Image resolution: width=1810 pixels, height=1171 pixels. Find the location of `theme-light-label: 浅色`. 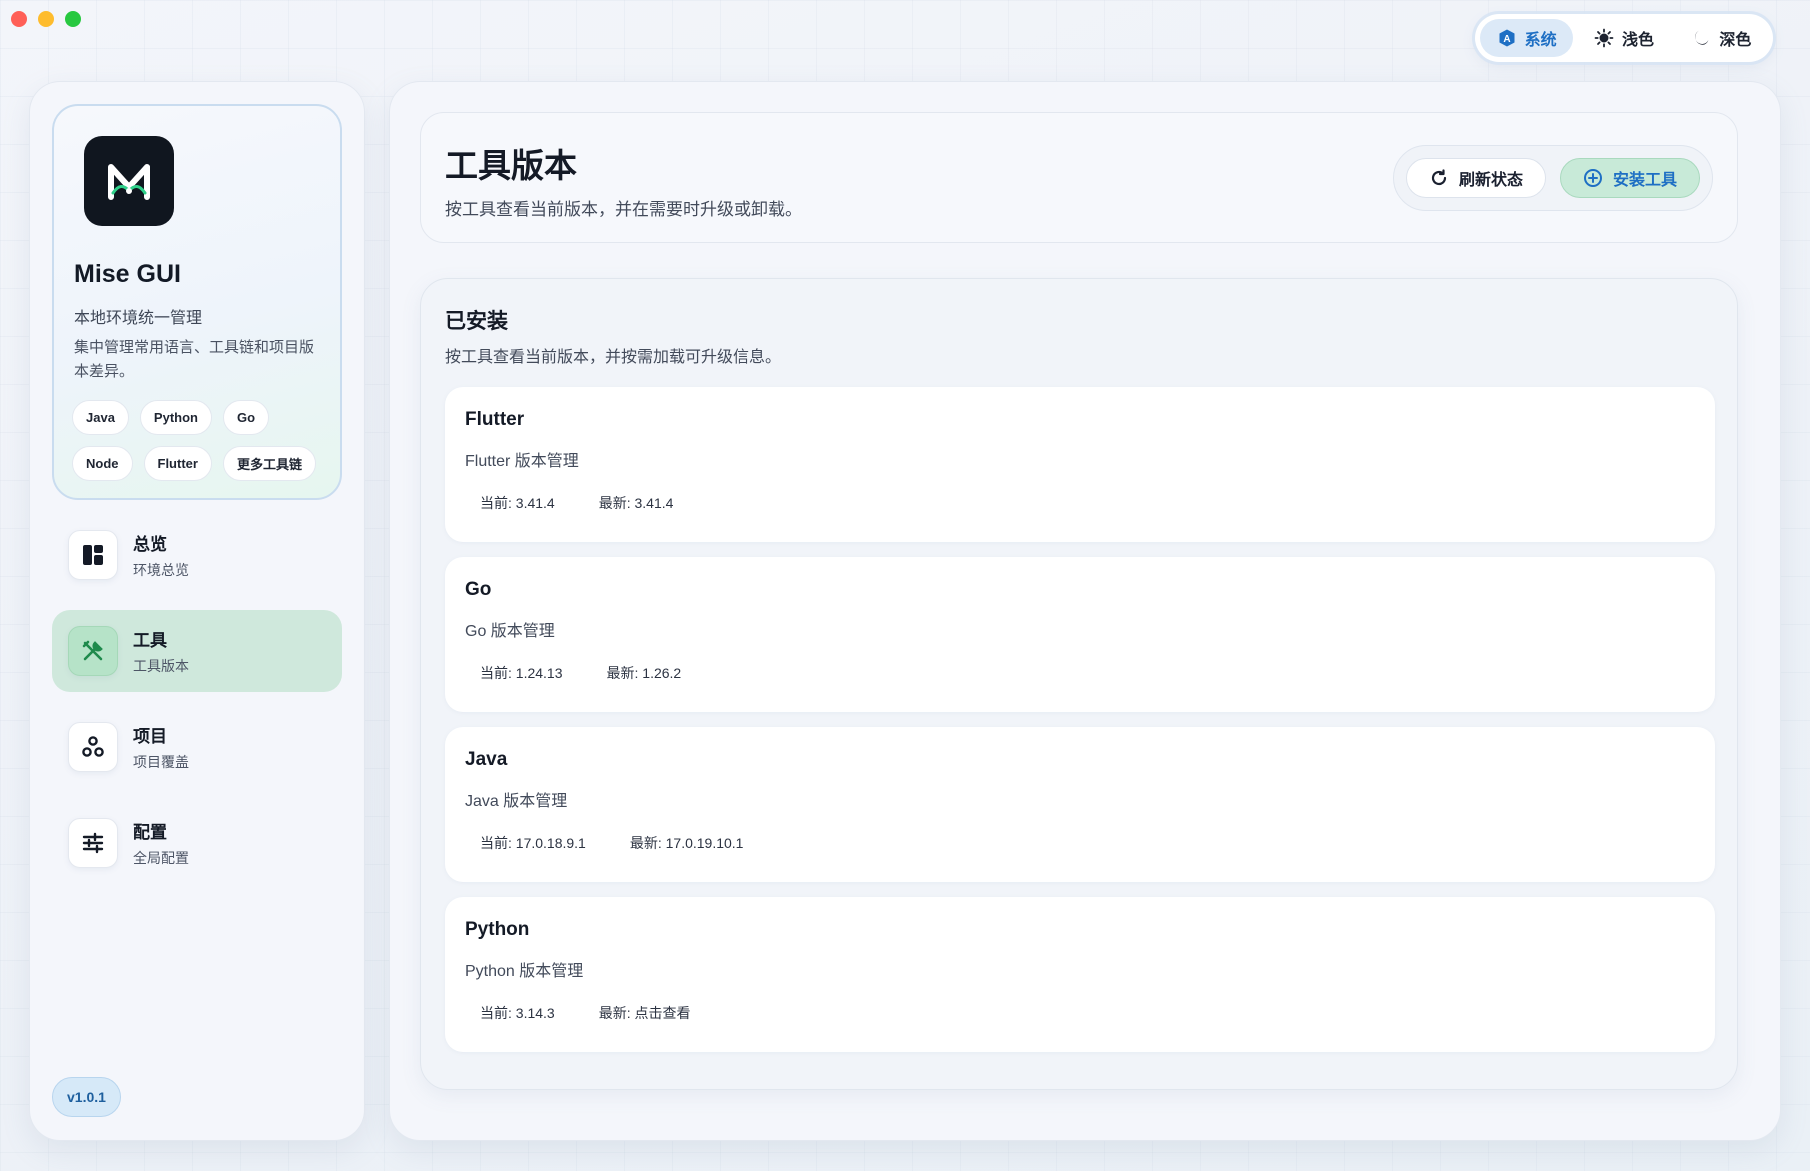

theme-light-label: 浅色 is located at coordinates (1637, 40).